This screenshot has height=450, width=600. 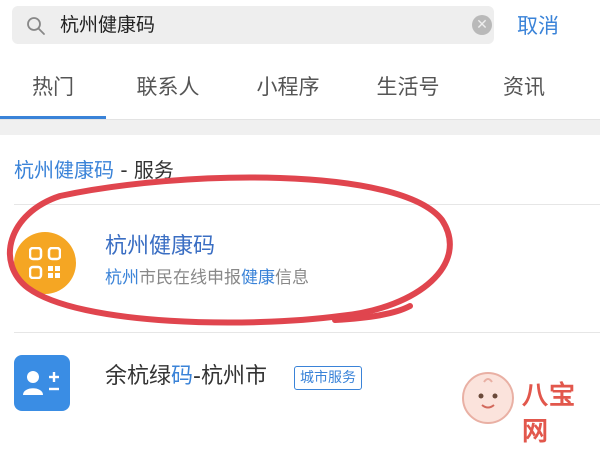 I want to click on watermark-text: 八宝网, so click(x=549, y=414).